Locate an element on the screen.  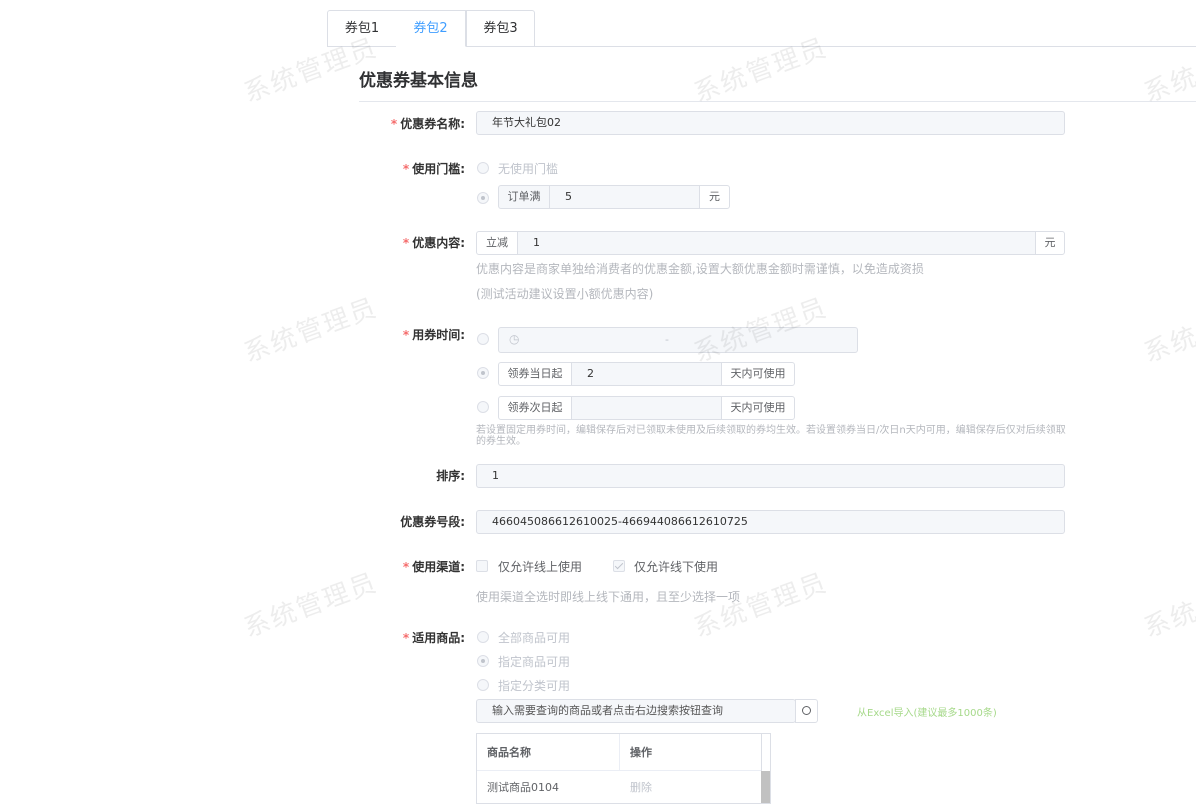
clock-icon: ◷ is located at coordinates (514, 339).